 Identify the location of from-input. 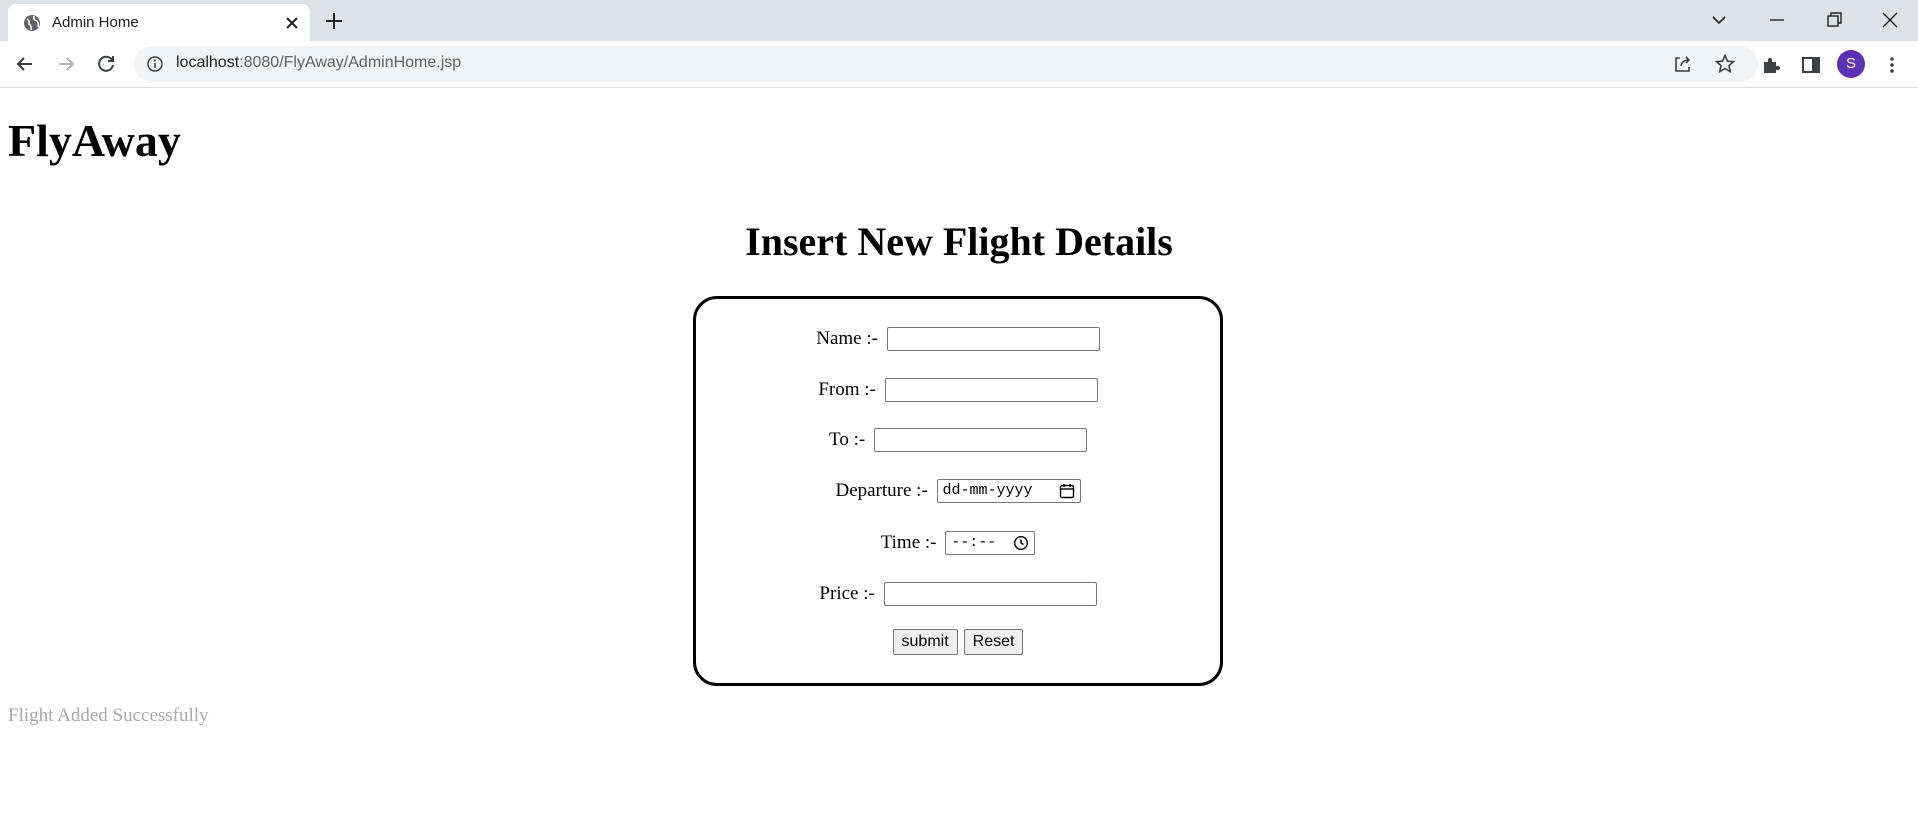
(991, 390).